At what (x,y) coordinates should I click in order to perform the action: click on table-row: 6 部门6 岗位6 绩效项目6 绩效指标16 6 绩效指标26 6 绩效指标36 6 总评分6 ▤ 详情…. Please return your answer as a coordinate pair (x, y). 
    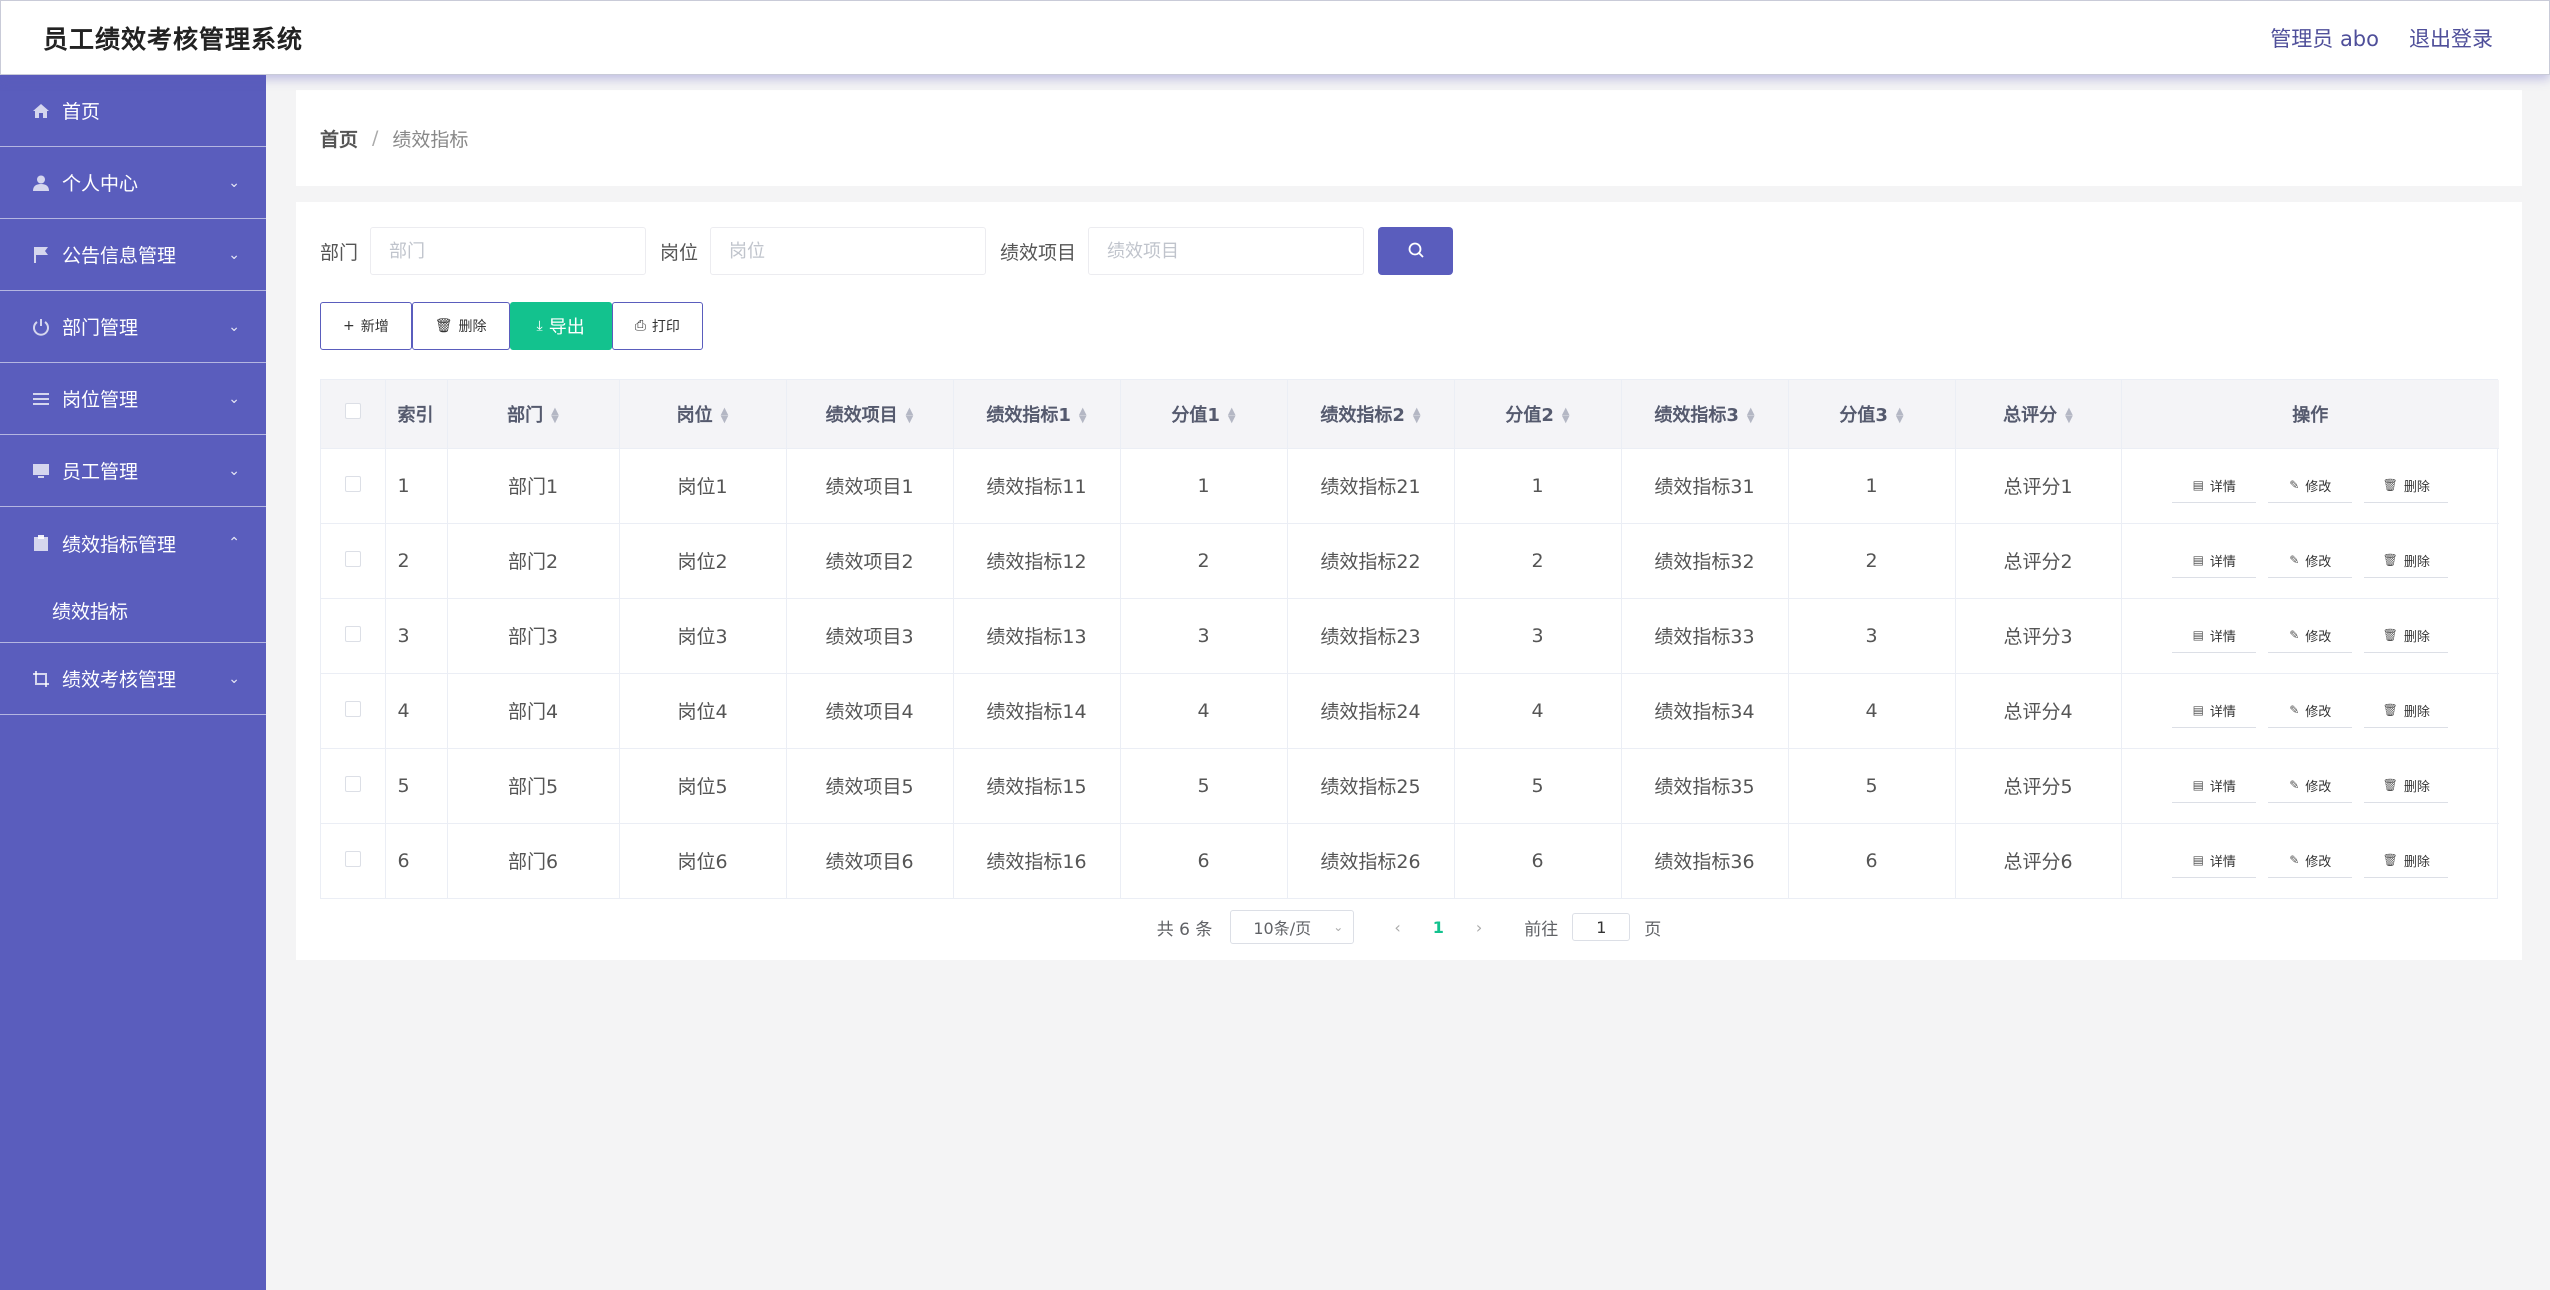
    Looking at the image, I should click on (1410, 860).